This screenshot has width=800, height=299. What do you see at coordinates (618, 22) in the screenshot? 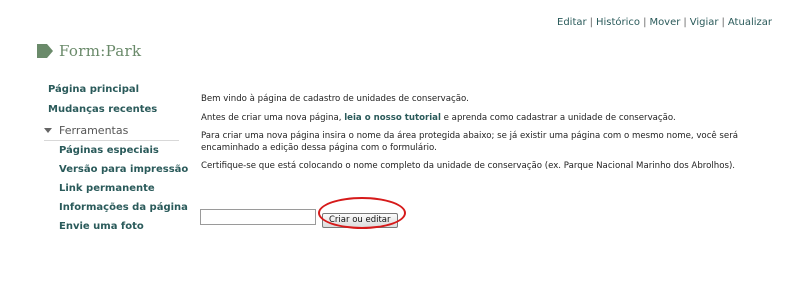
I see `history-link: Histórico` at bounding box center [618, 22].